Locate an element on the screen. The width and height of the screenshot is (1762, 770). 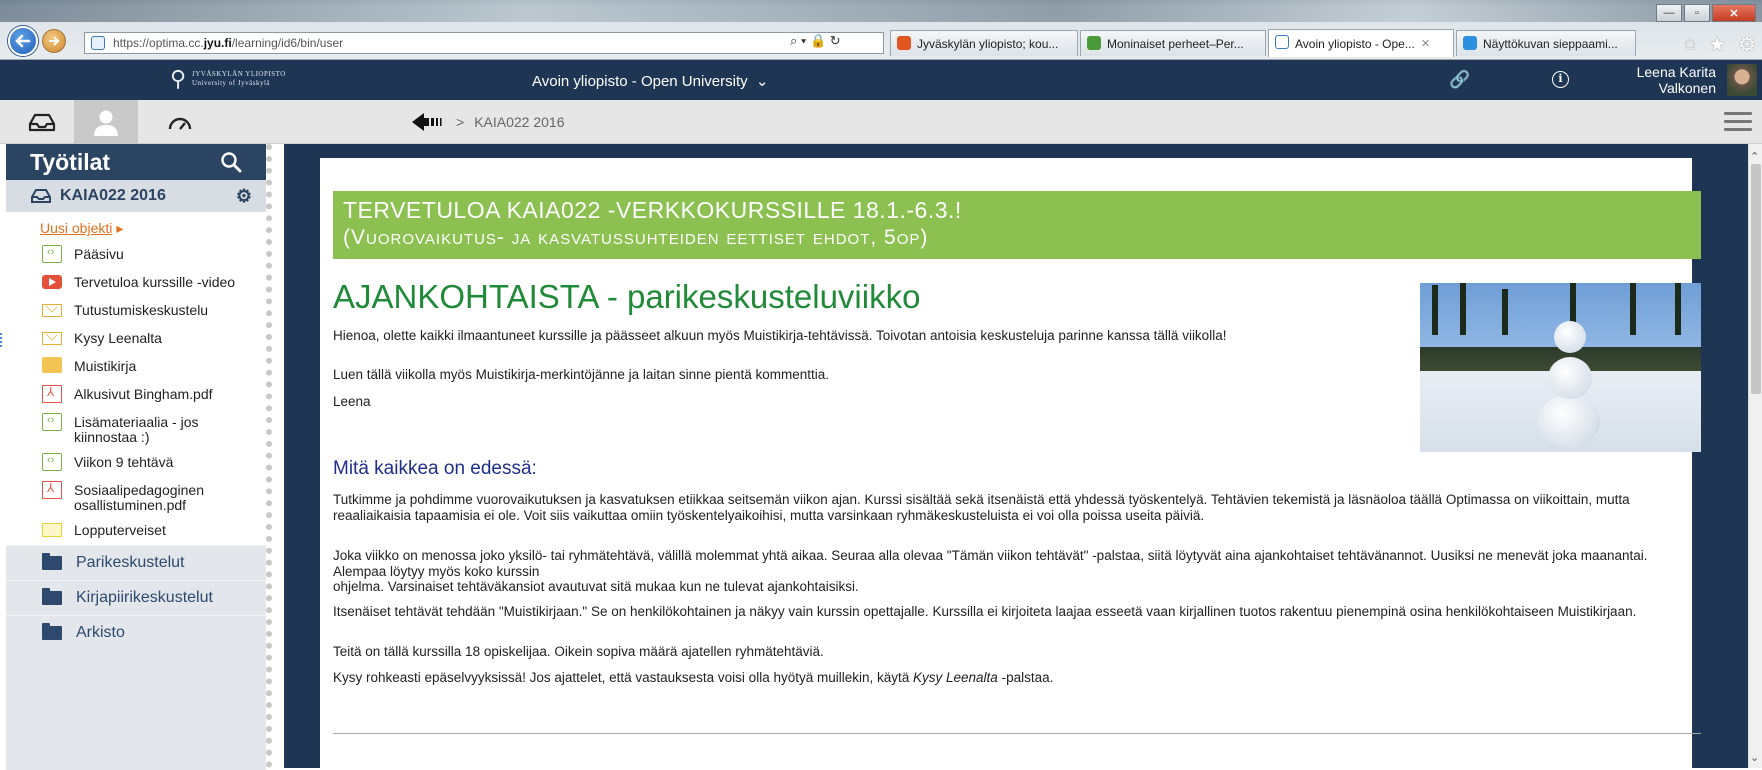
forward-arrow-icon is located at coordinates (54, 41).